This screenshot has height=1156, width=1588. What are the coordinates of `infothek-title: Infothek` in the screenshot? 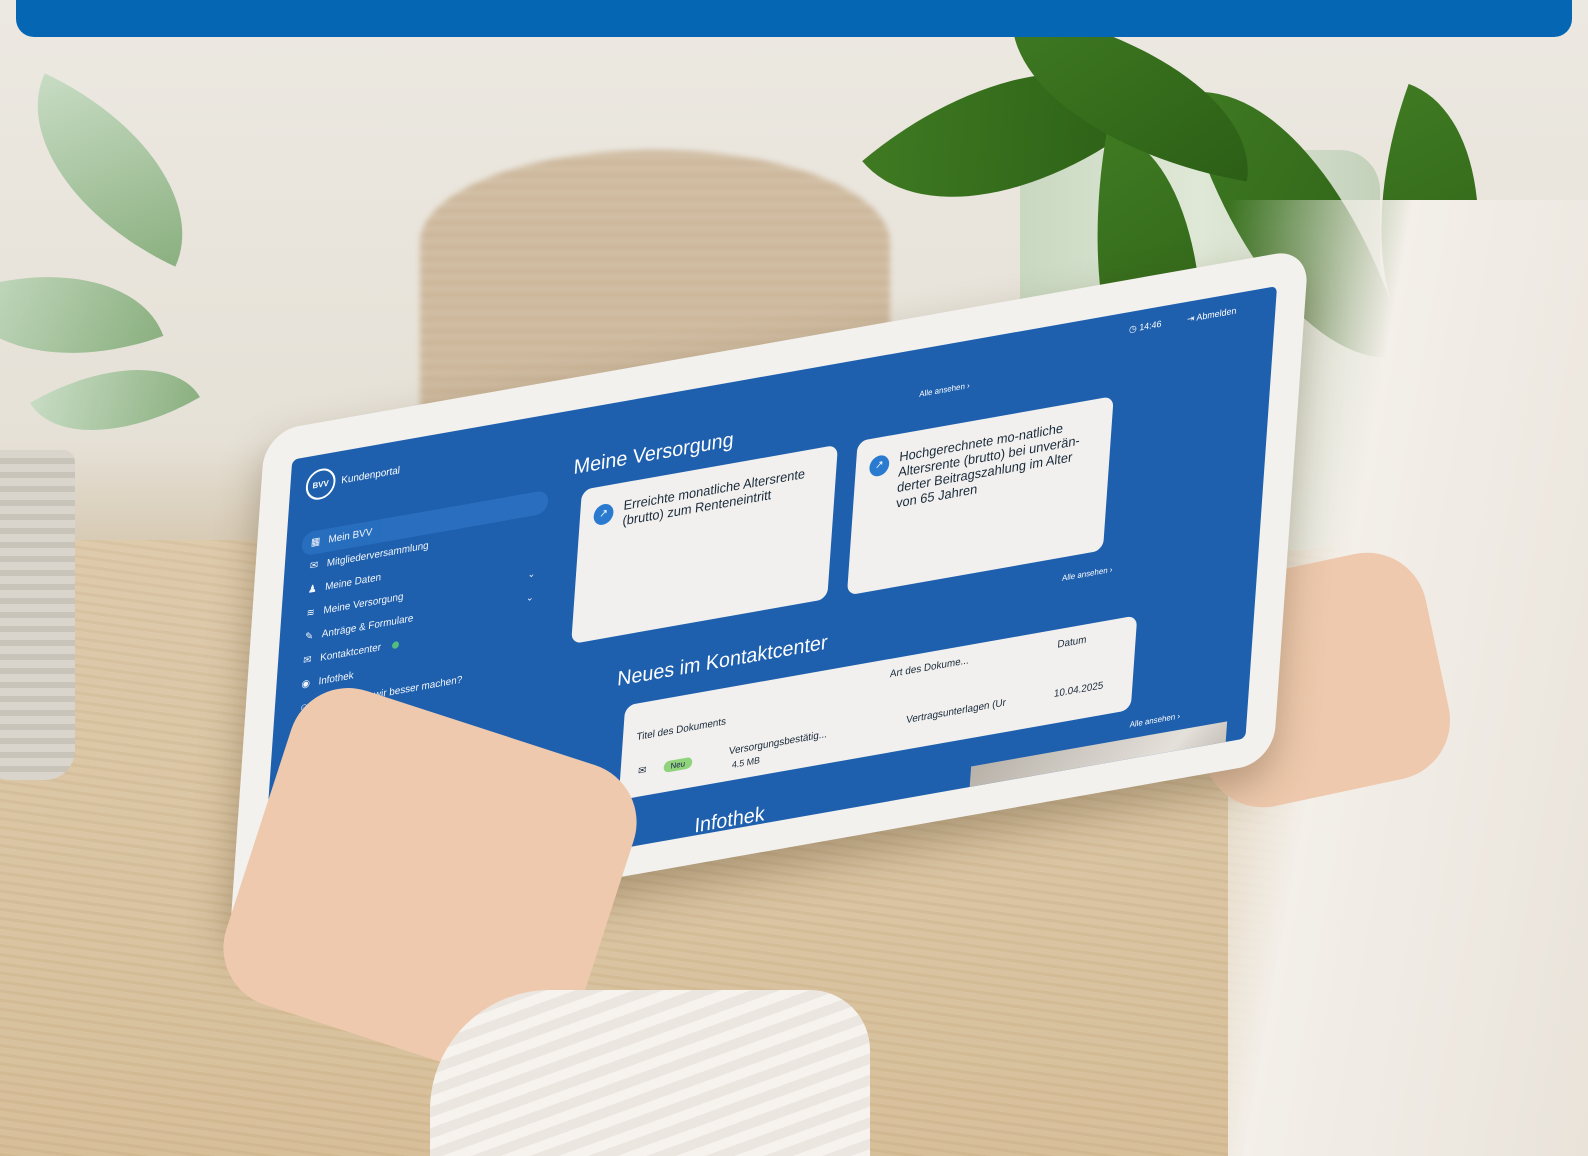 It's located at (729, 820).